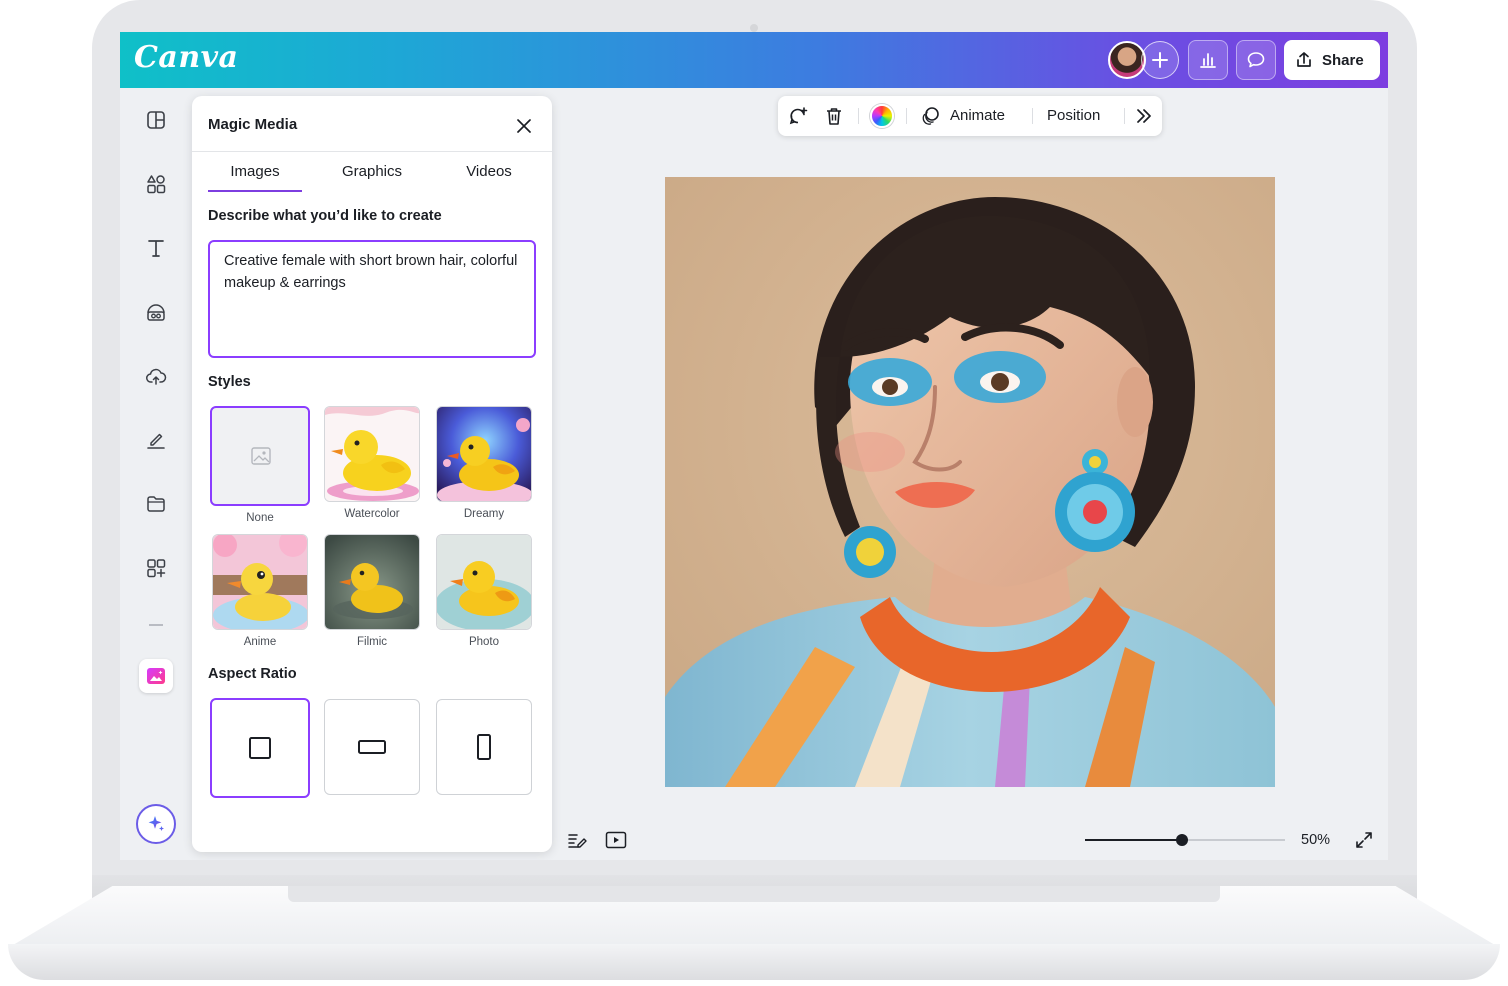  I want to click on rail-elements, so click(156, 184).